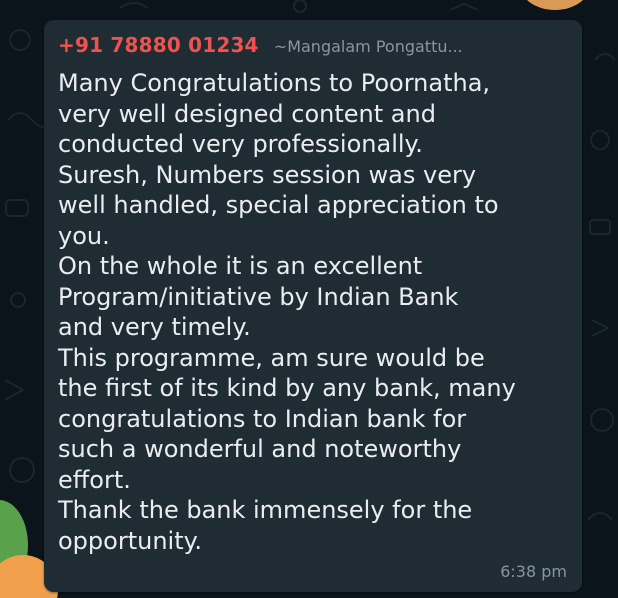 The width and height of the screenshot is (618, 598). What do you see at coordinates (267, 174) in the screenshot?
I see `message-line: Suresh, Numbers session was very` at bounding box center [267, 174].